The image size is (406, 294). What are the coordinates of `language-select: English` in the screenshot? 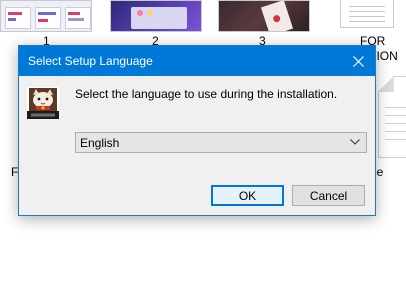 It's located at (221, 142).